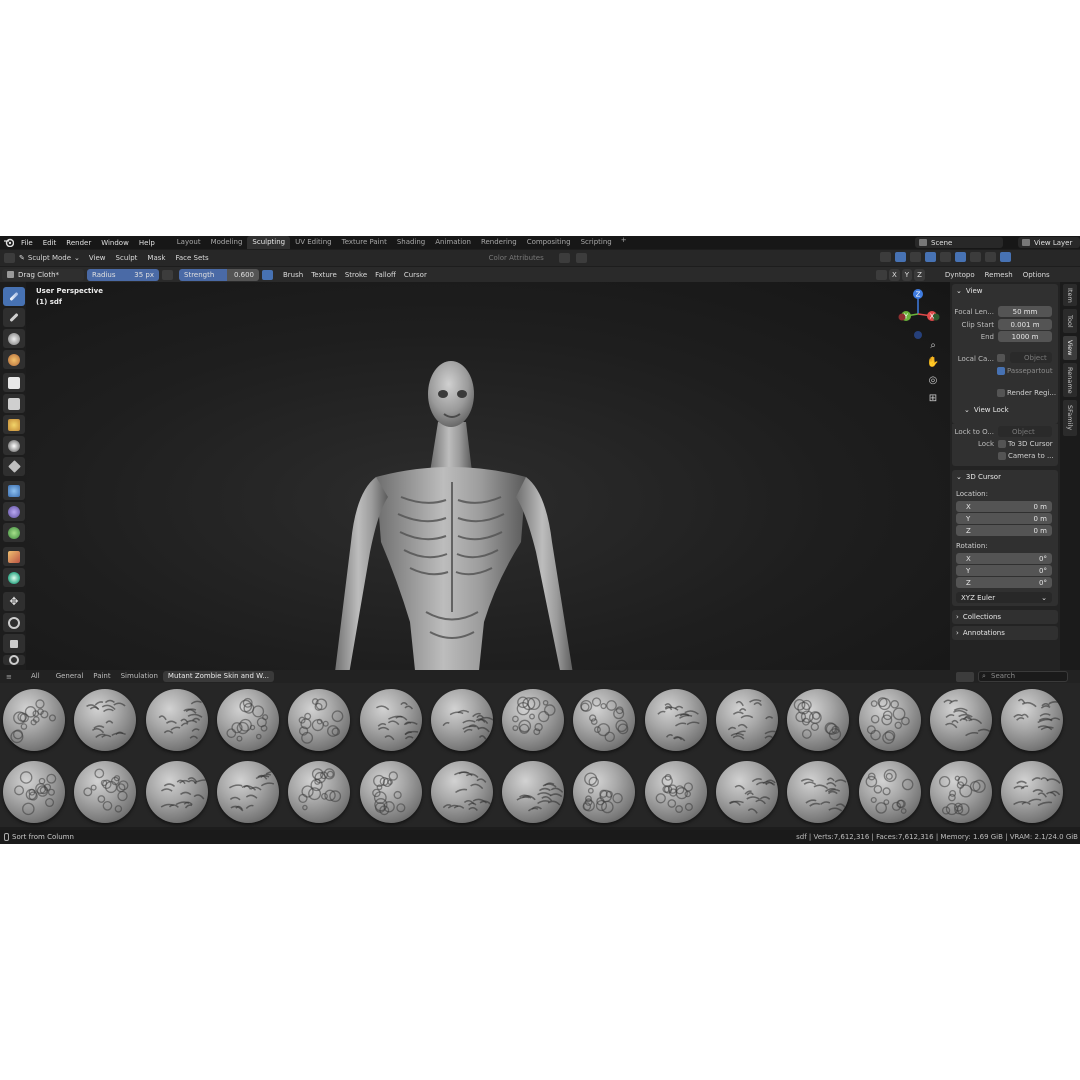 This screenshot has width=1080, height=1080. I want to click on clip-start-field: 0.001 m, so click(1025, 324).